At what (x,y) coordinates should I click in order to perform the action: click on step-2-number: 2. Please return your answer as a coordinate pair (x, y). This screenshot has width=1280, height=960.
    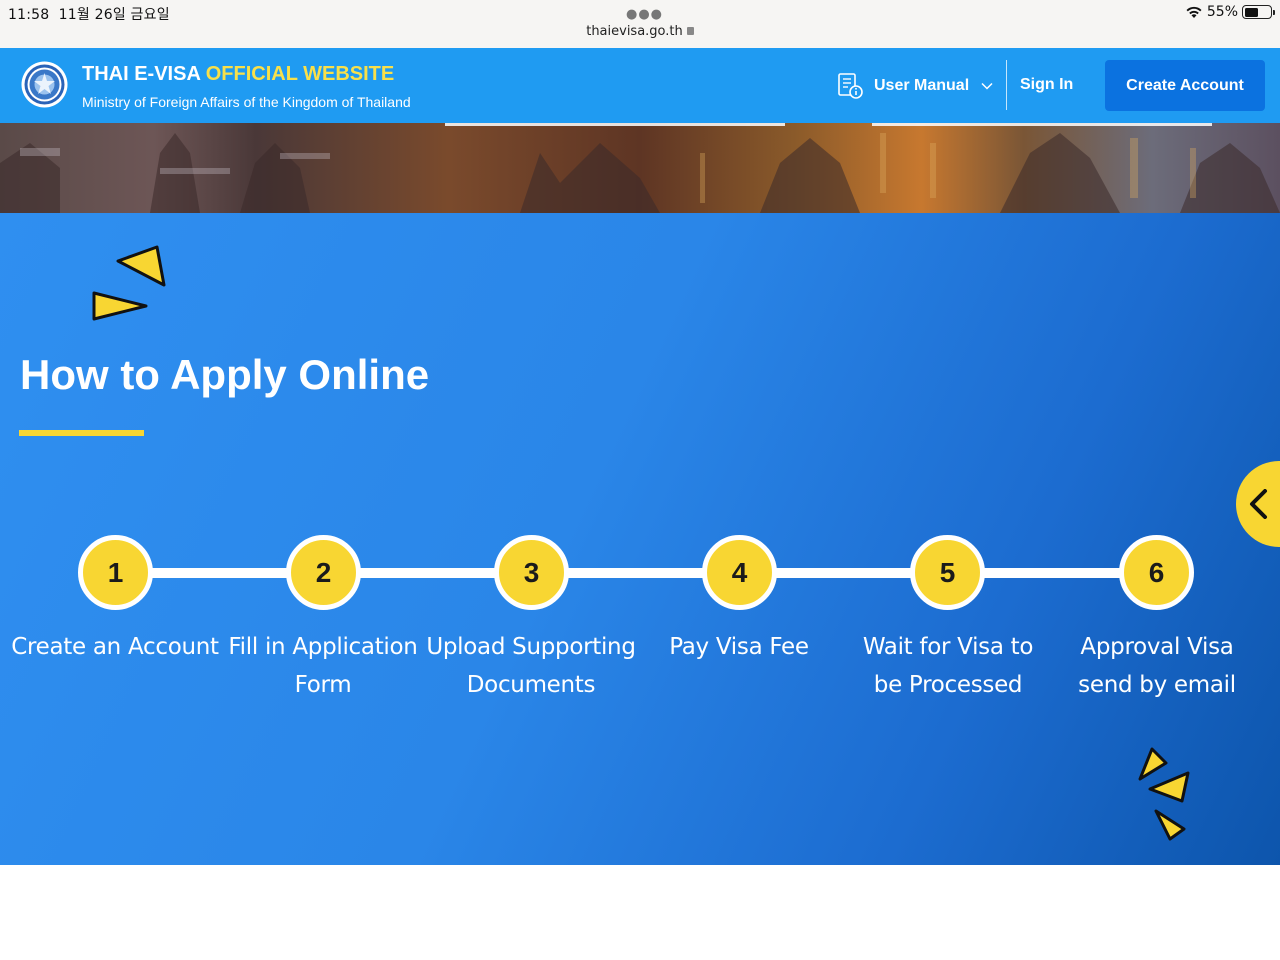
    Looking at the image, I should click on (323, 572).